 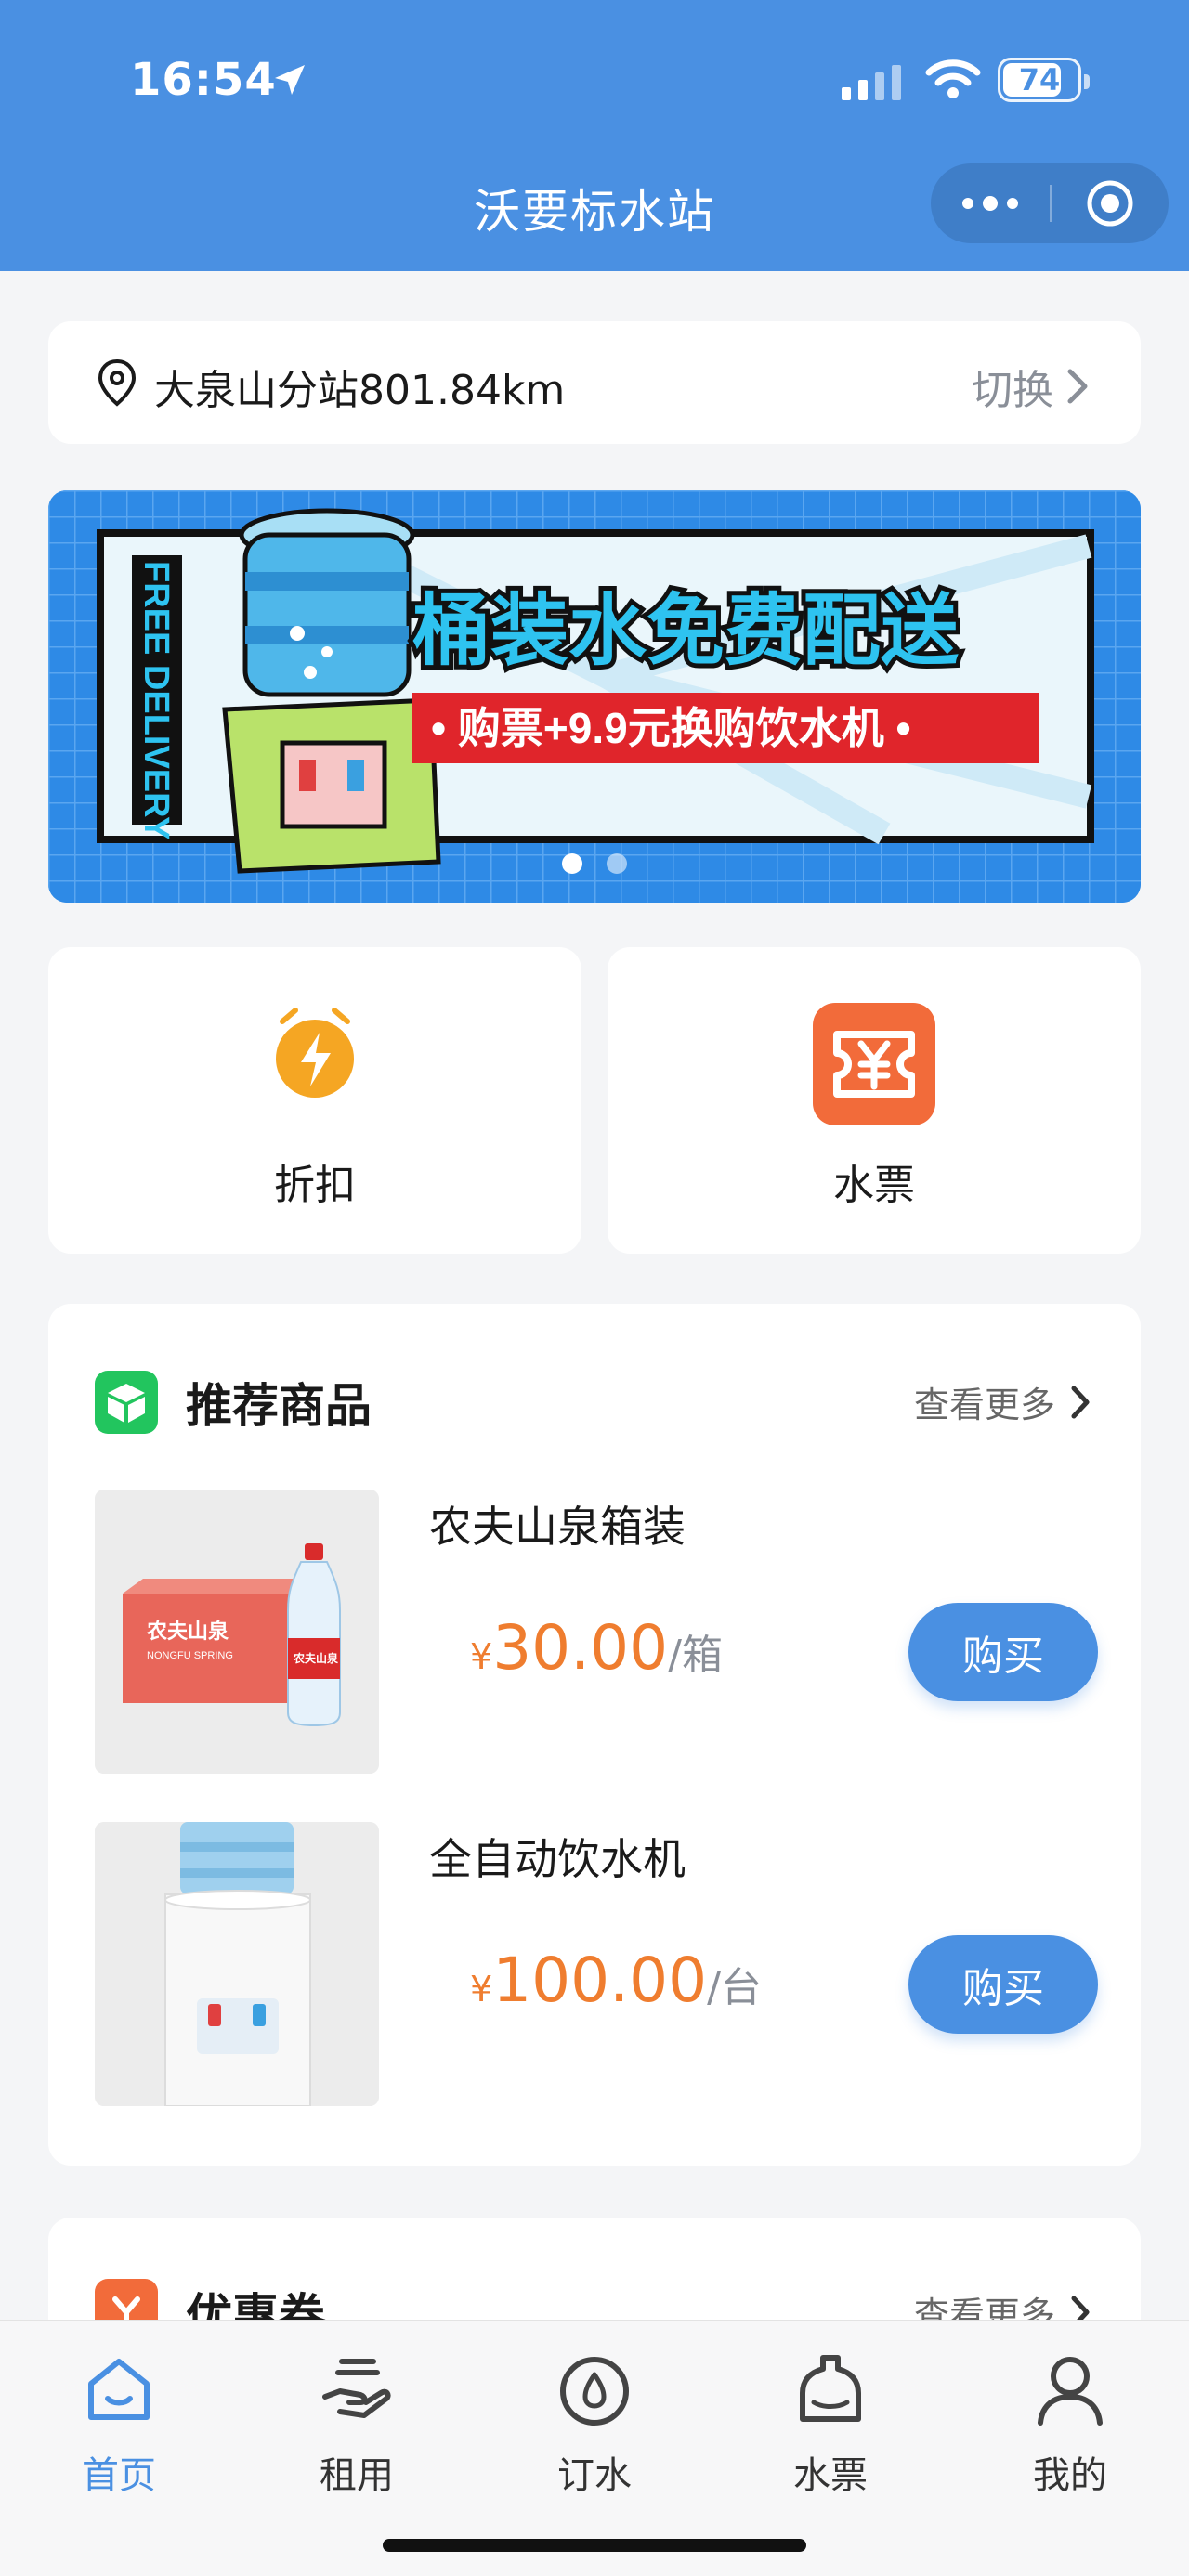 I want to click on tab-label: 订水, so click(x=594, y=2475).